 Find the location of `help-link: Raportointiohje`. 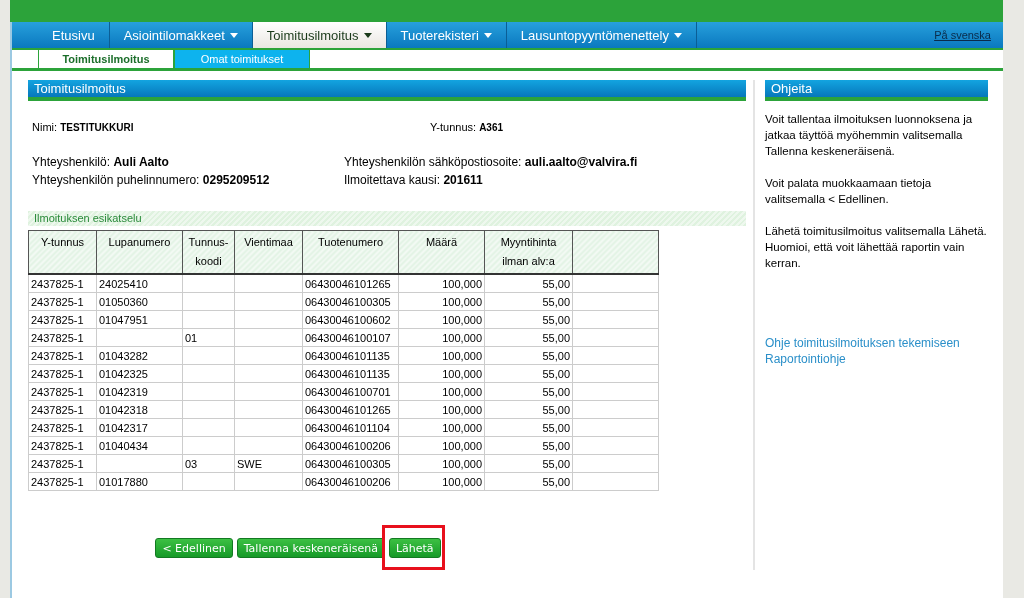

help-link: Raportointiohje is located at coordinates (876, 359).